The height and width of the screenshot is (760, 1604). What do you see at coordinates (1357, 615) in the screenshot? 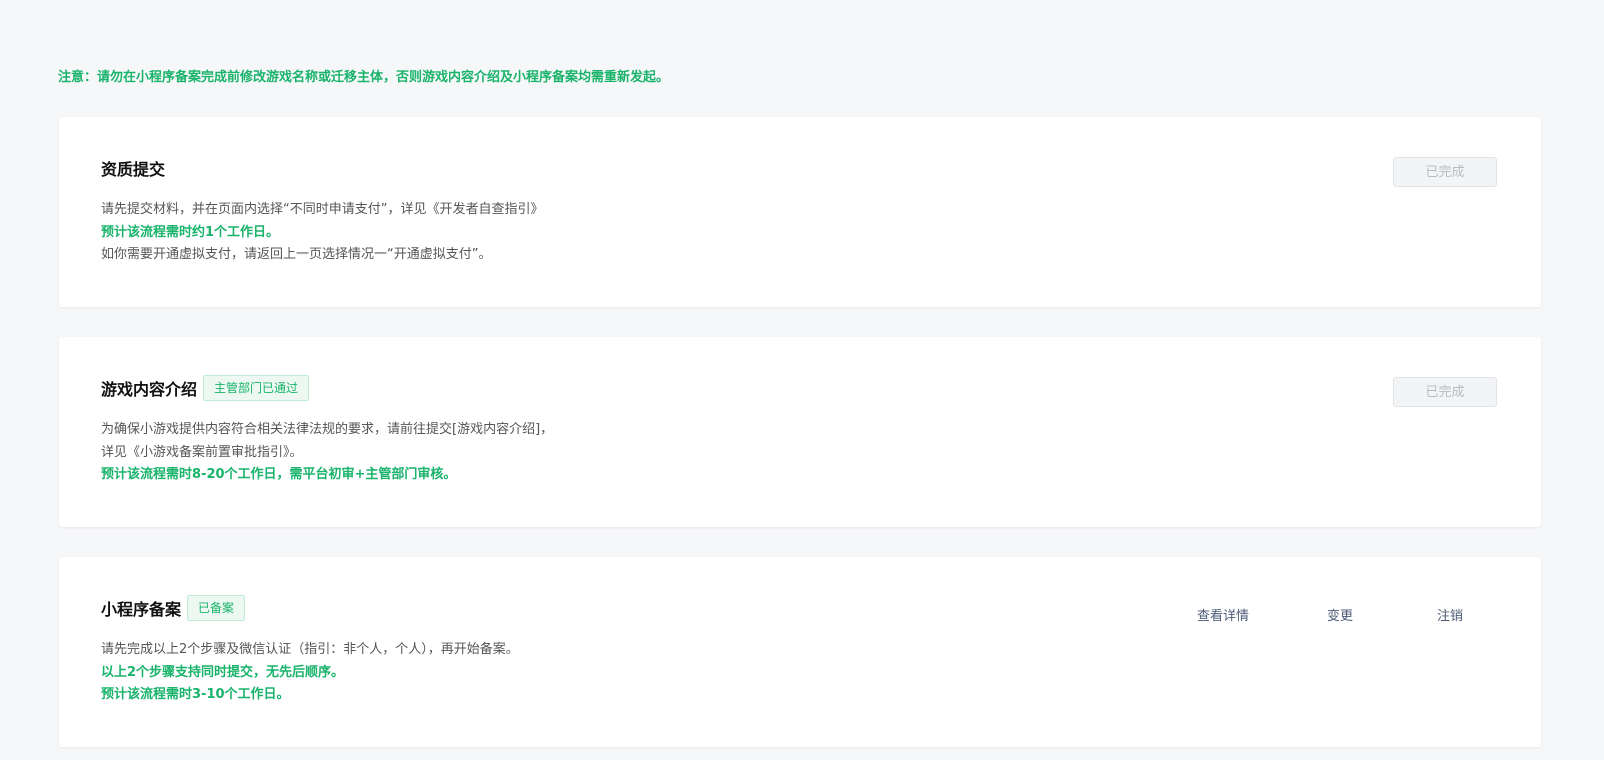
I see `action-links: 查看详情 变更 注销` at bounding box center [1357, 615].